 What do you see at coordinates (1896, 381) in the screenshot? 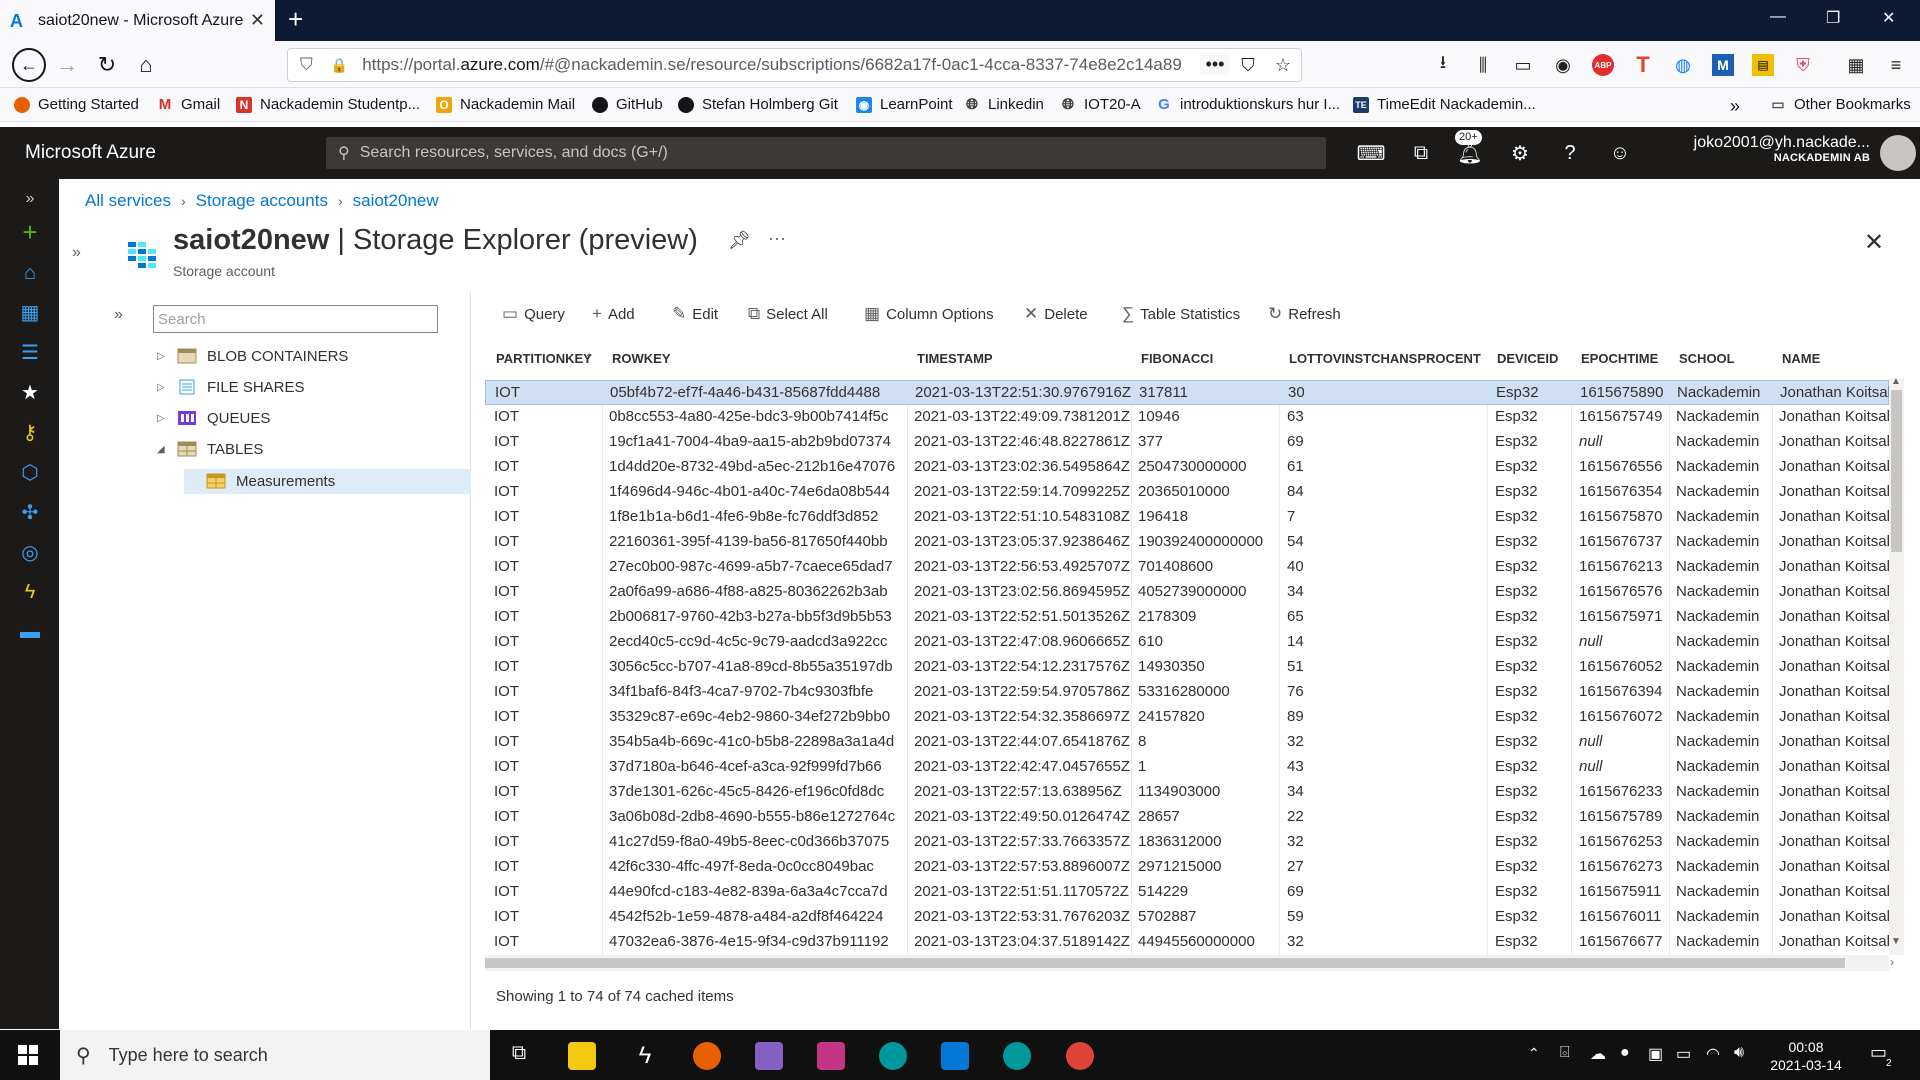
I see `scroll-up-icon: ▲` at bounding box center [1896, 381].